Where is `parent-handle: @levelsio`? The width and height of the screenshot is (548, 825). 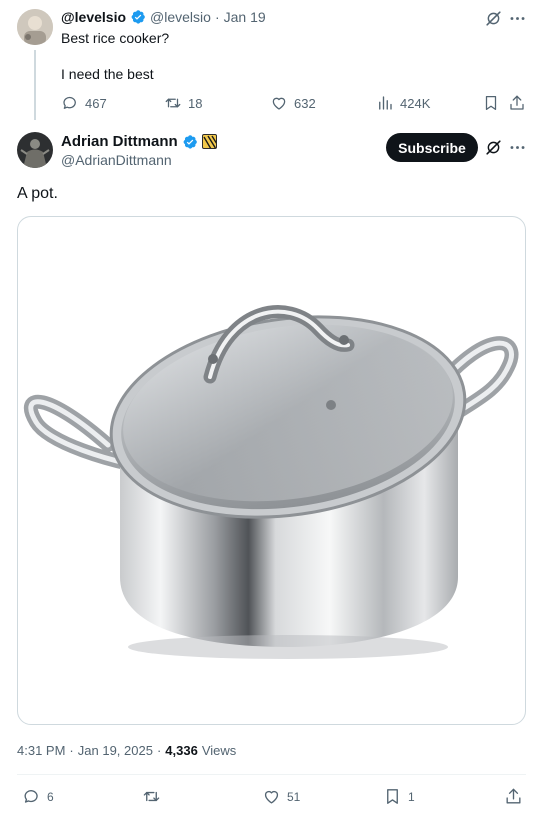
parent-handle: @levelsio is located at coordinates (180, 17).